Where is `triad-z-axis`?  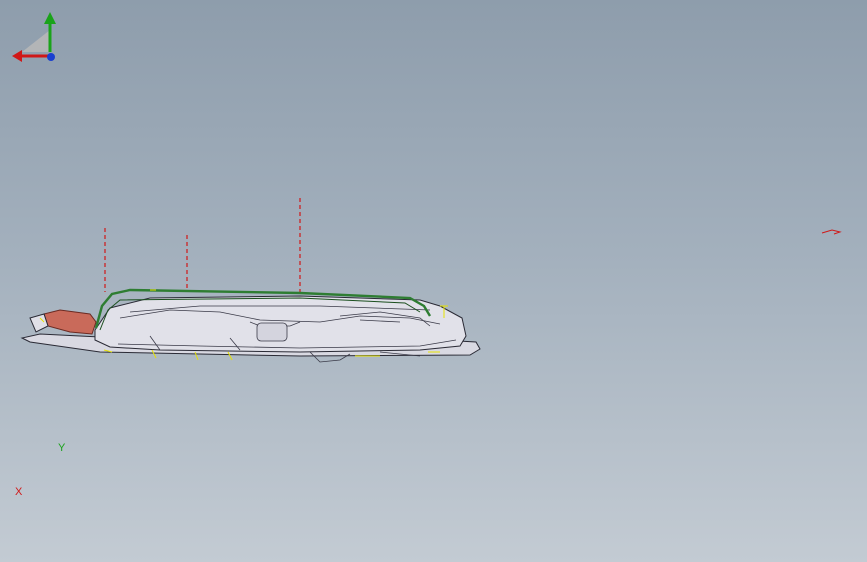
triad-z-axis is located at coordinates (51, 57).